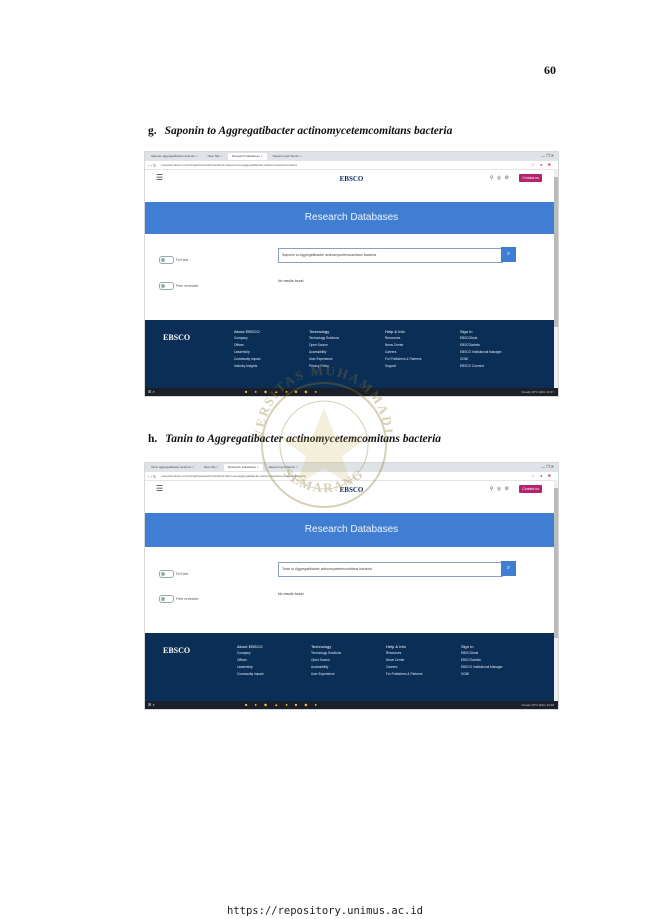  Describe the element at coordinates (537, 705) in the screenshot. I see `system-tray: Cloudy 26°C ENG 13:48` at that location.